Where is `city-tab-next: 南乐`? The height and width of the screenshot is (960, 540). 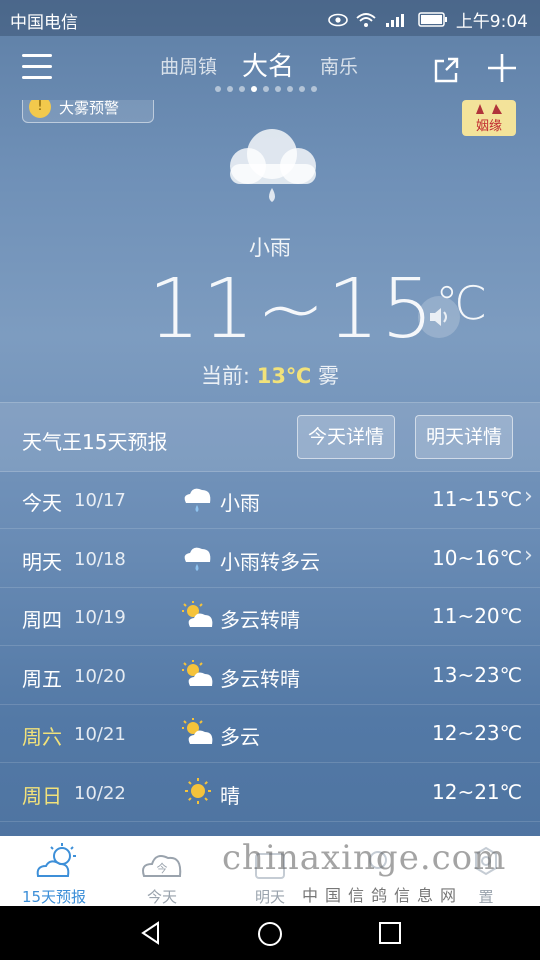 city-tab-next: 南乐 is located at coordinates (339, 65).